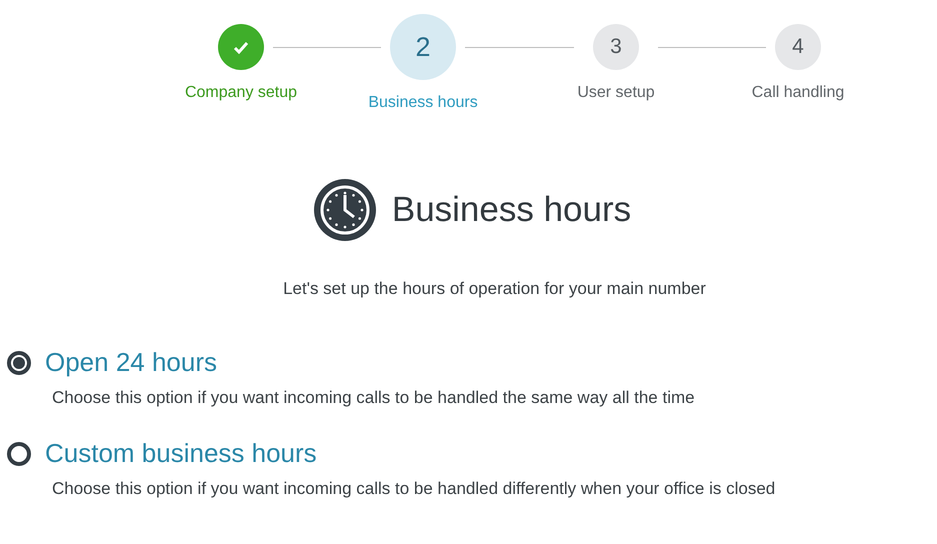 This screenshot has width=937, height=544. What do you see at coordinates (345, 210) in the screenshot?
I see `clock-icon` at bounding box center [345, 210].